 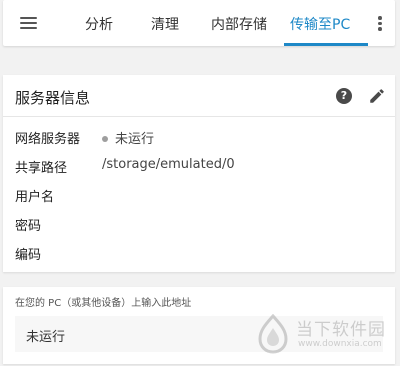 I want to click on web-server-status-text: 未运行, so click(x=135, y=139).